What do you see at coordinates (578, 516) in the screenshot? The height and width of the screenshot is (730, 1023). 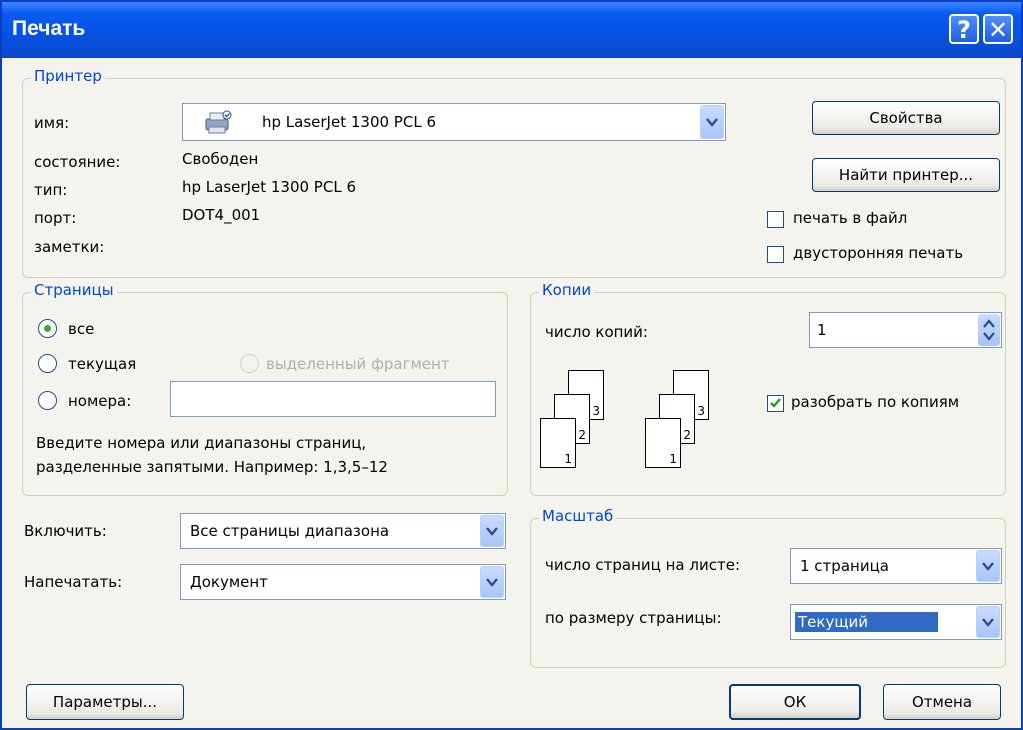 I see `scale-legend: Масштаб` at bounding box center [578, 516].